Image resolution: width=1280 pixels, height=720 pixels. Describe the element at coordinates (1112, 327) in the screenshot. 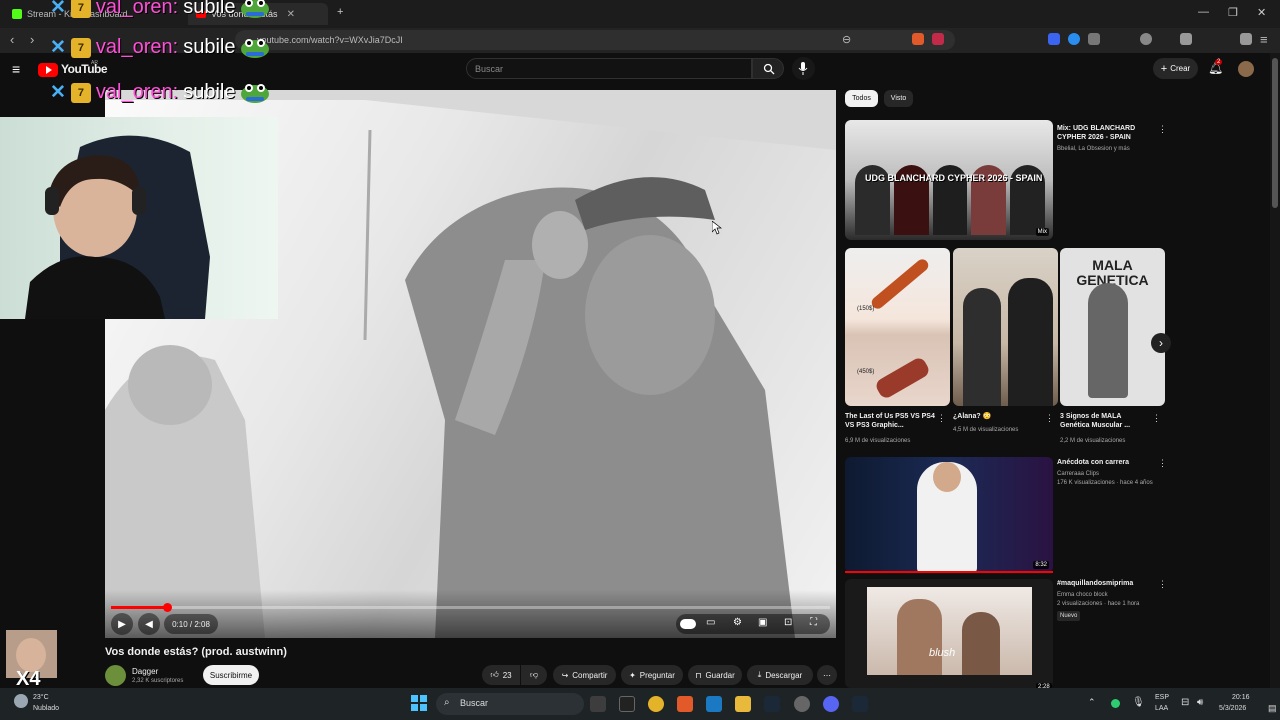

I see `short-thumbnail-3: MALA GENETICA` at that location.